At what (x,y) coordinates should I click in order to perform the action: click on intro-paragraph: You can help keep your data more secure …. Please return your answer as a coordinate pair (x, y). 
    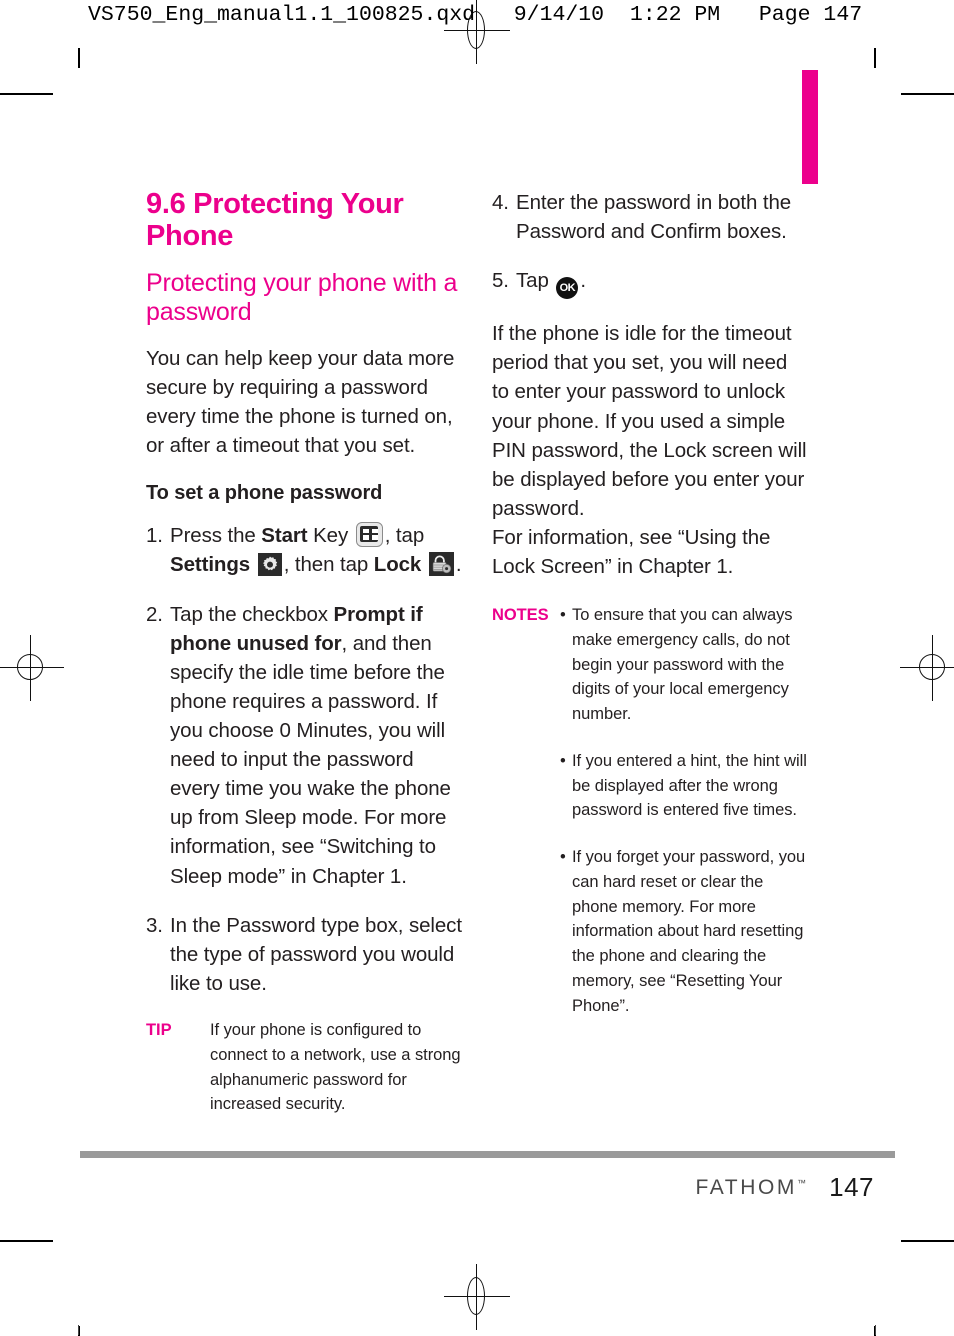
    Looking at the image, I should click on (300, 402).